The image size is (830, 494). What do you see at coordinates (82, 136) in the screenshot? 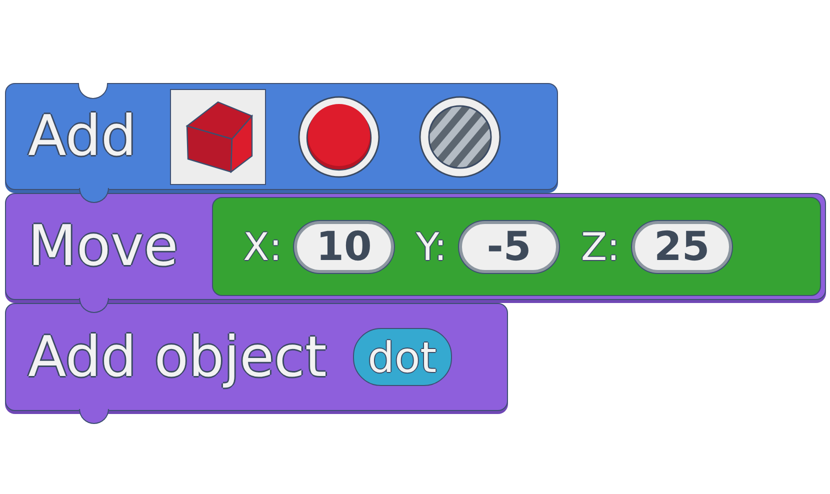
I see `block-label: Add` at bounding box center [82, 136].